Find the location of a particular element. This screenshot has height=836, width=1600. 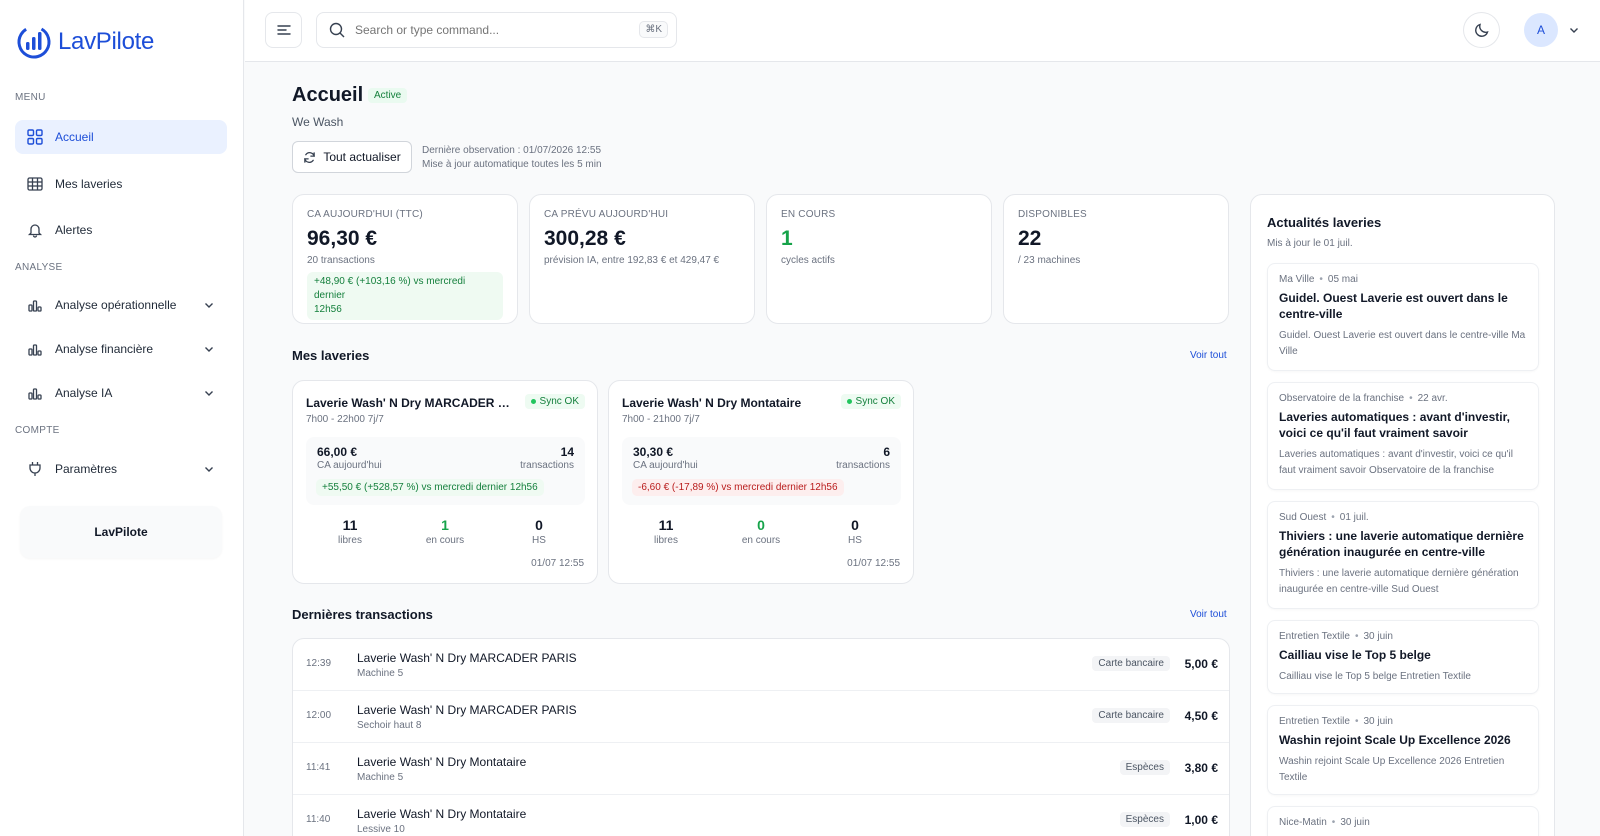

moon-icon is located at coordinates (1481, 30).